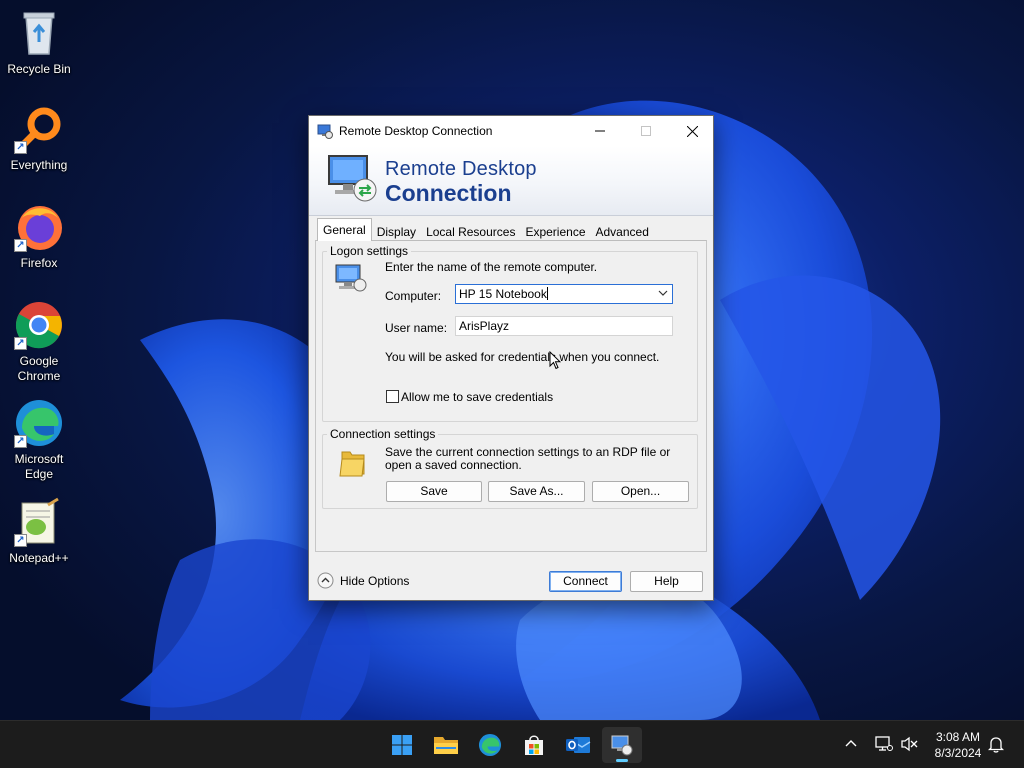  What do you see at coordinates (996, 744) in the screenshot?
I see `notification-bell-icon` at bounding box center [996, 744].